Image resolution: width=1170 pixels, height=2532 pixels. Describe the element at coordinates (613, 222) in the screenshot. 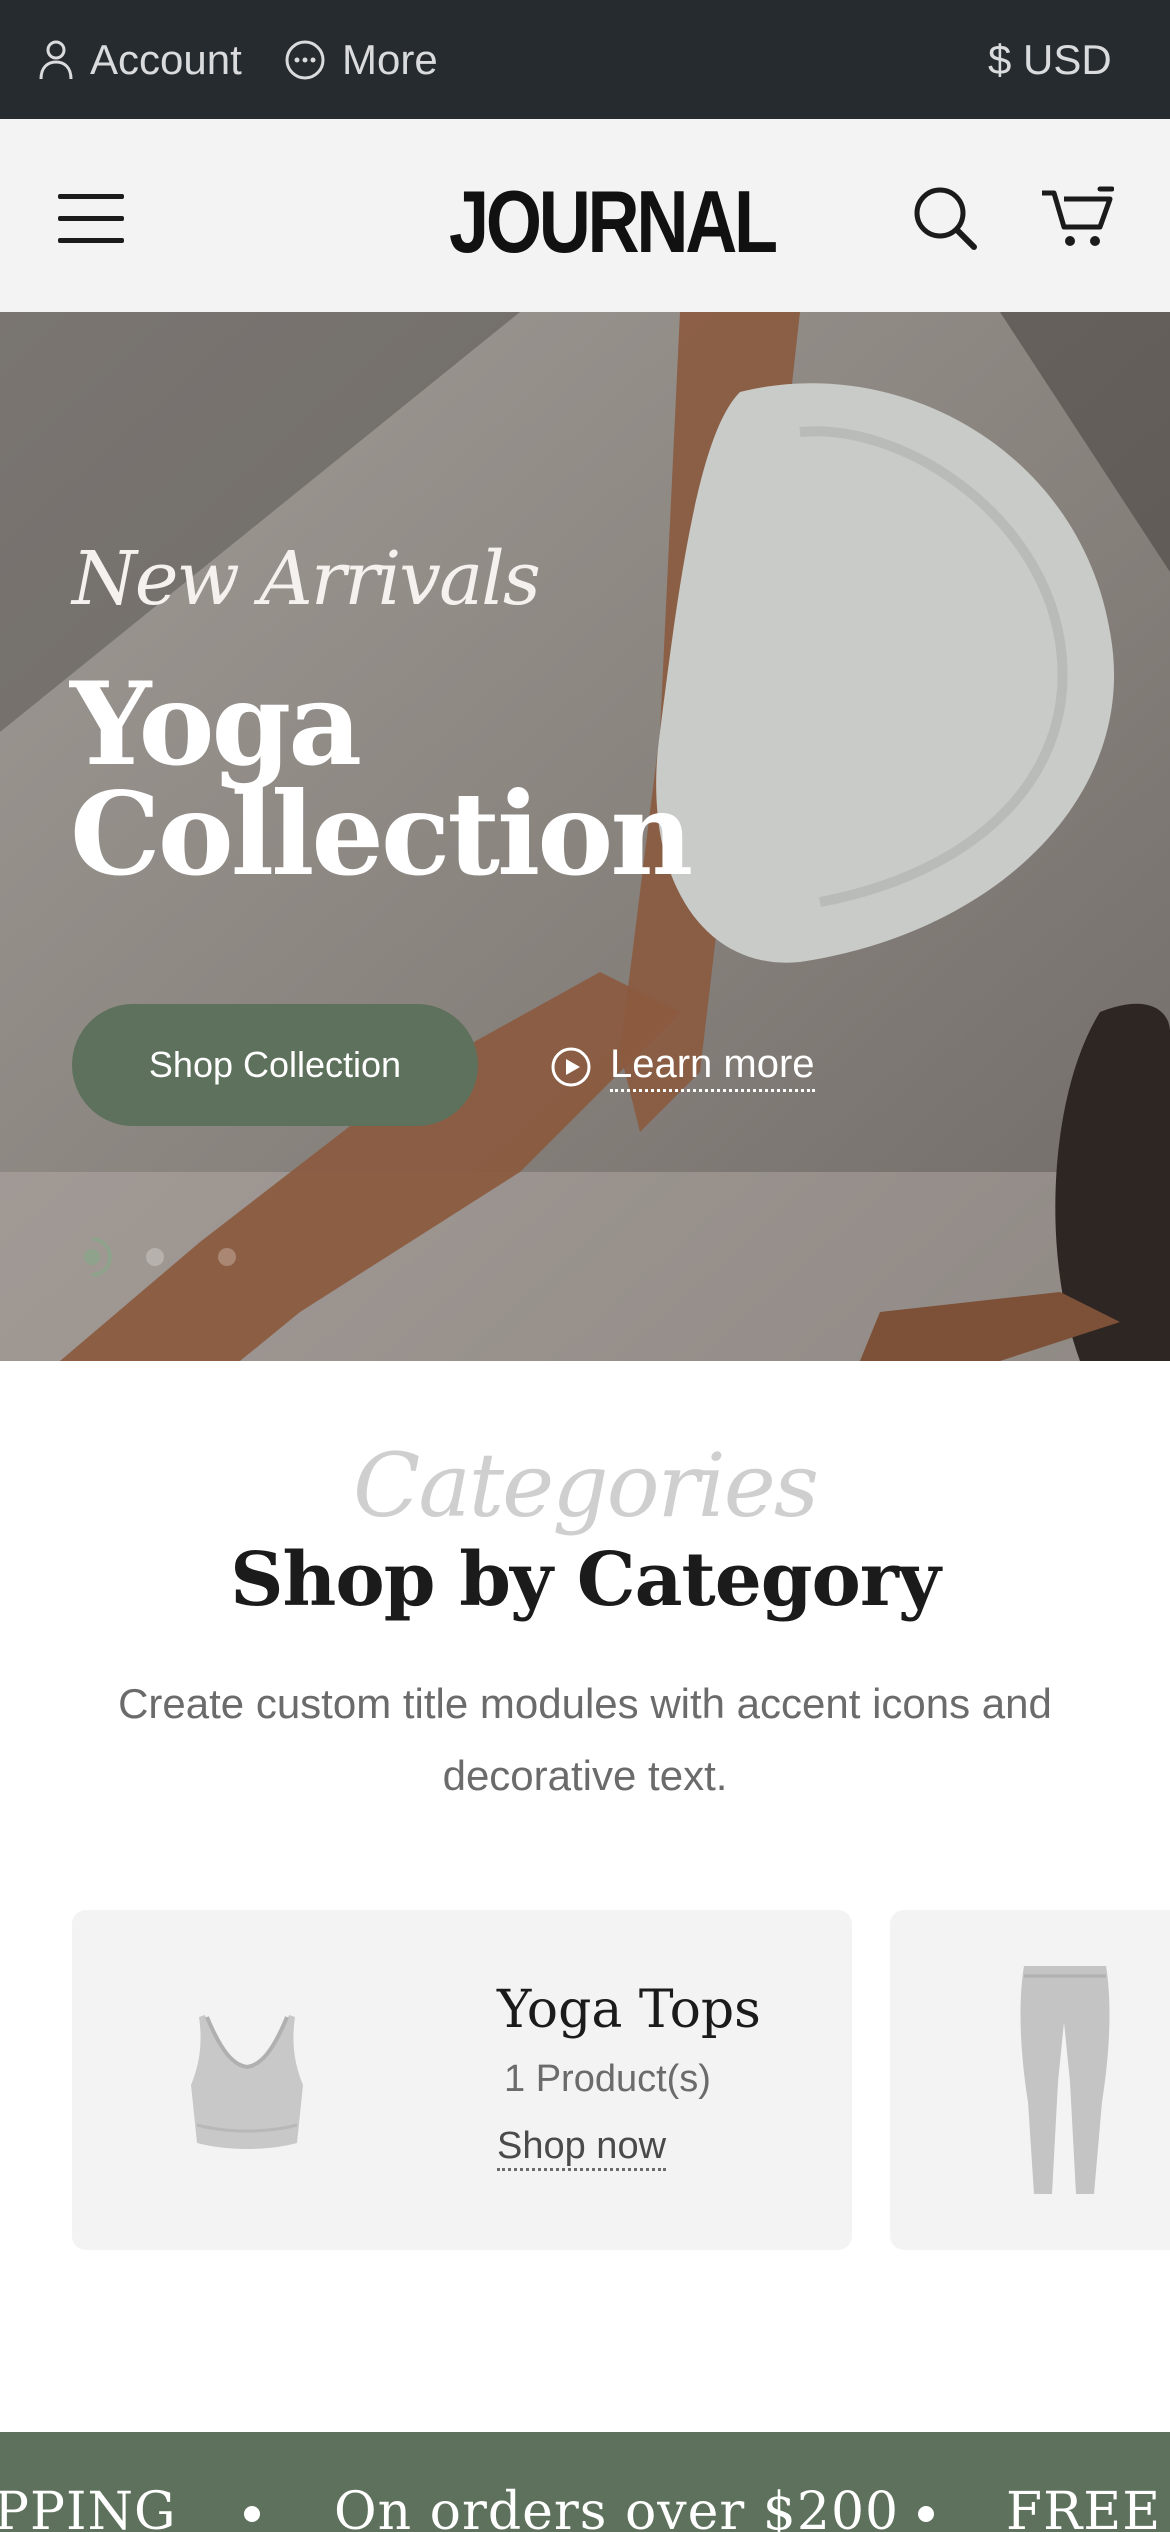

I see `site-logo: JOURNAL` at that location.